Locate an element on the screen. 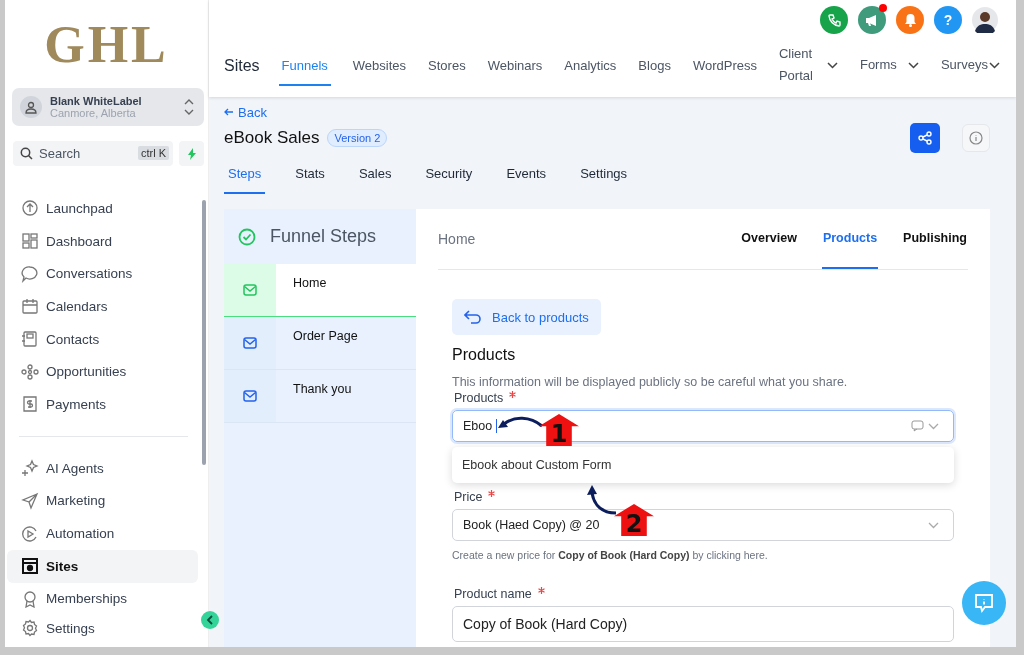  form-description: This information will be displayed publicly so be careful what you share. is located at coordinates (650, 382).